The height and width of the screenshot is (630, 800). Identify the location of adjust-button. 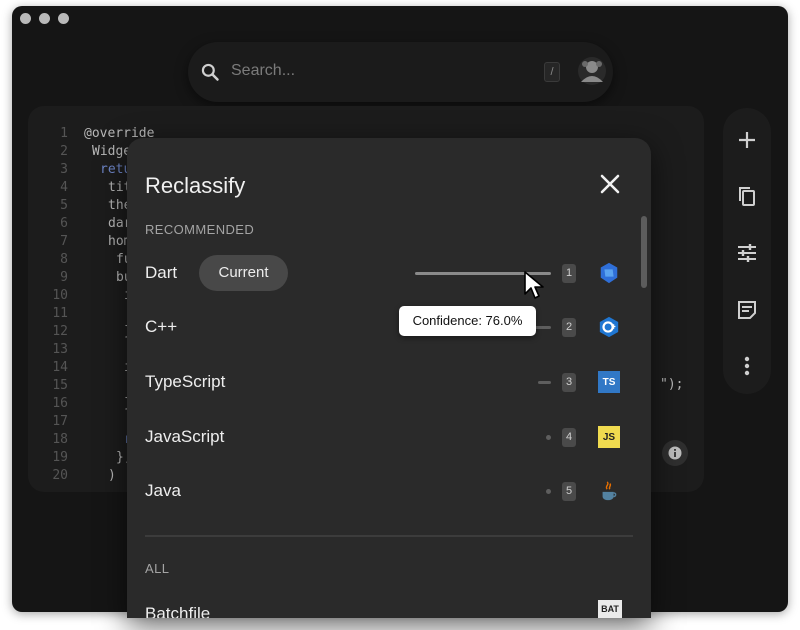
(747, 253).